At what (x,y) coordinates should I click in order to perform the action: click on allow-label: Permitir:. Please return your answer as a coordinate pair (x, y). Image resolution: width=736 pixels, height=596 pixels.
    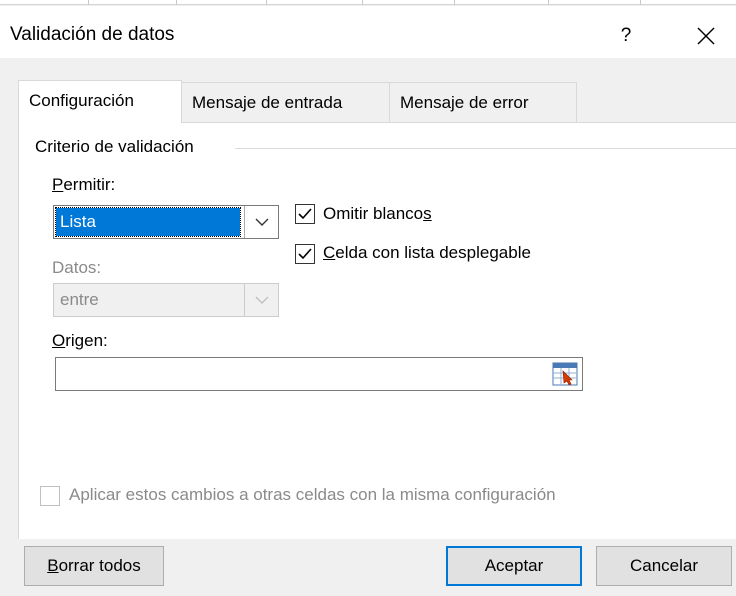
    Looking at the image, I should click on (84, 184).